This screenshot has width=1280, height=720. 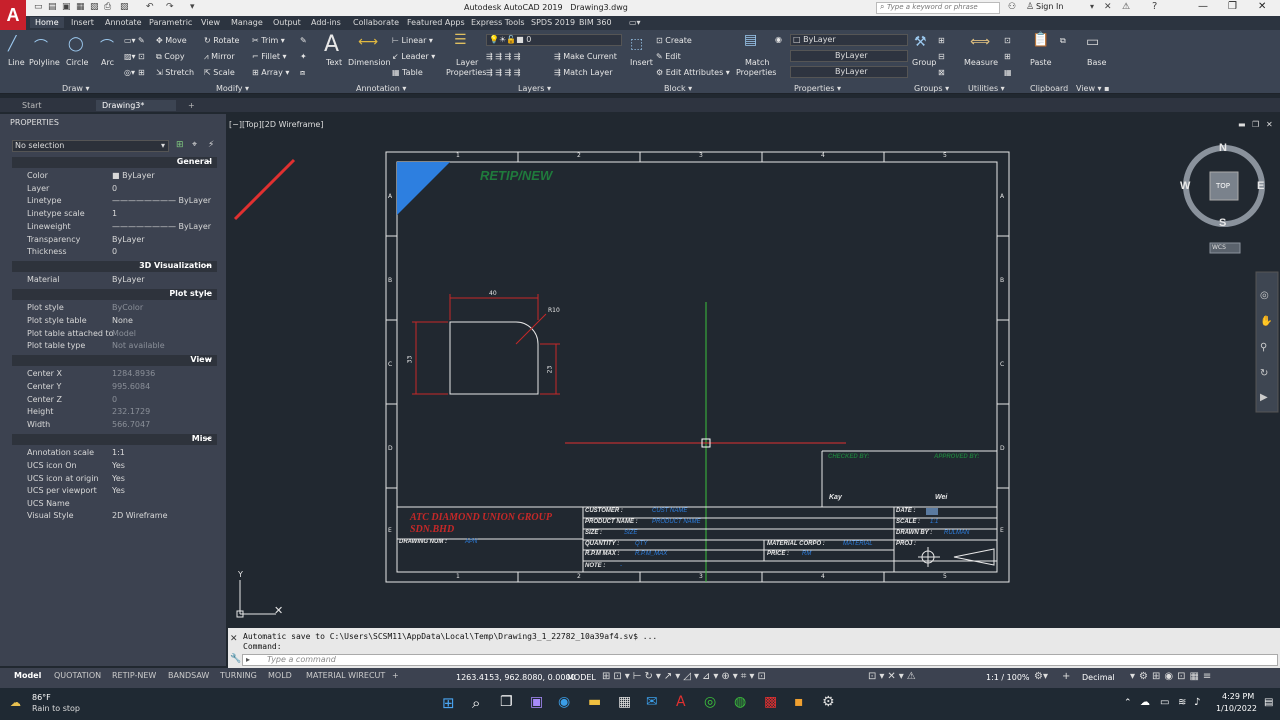 What do you see at coordinates (436, 22) in the screenshot?
I see `tab-featured-apps: Featured Apps` at bounding box center [436, 22].